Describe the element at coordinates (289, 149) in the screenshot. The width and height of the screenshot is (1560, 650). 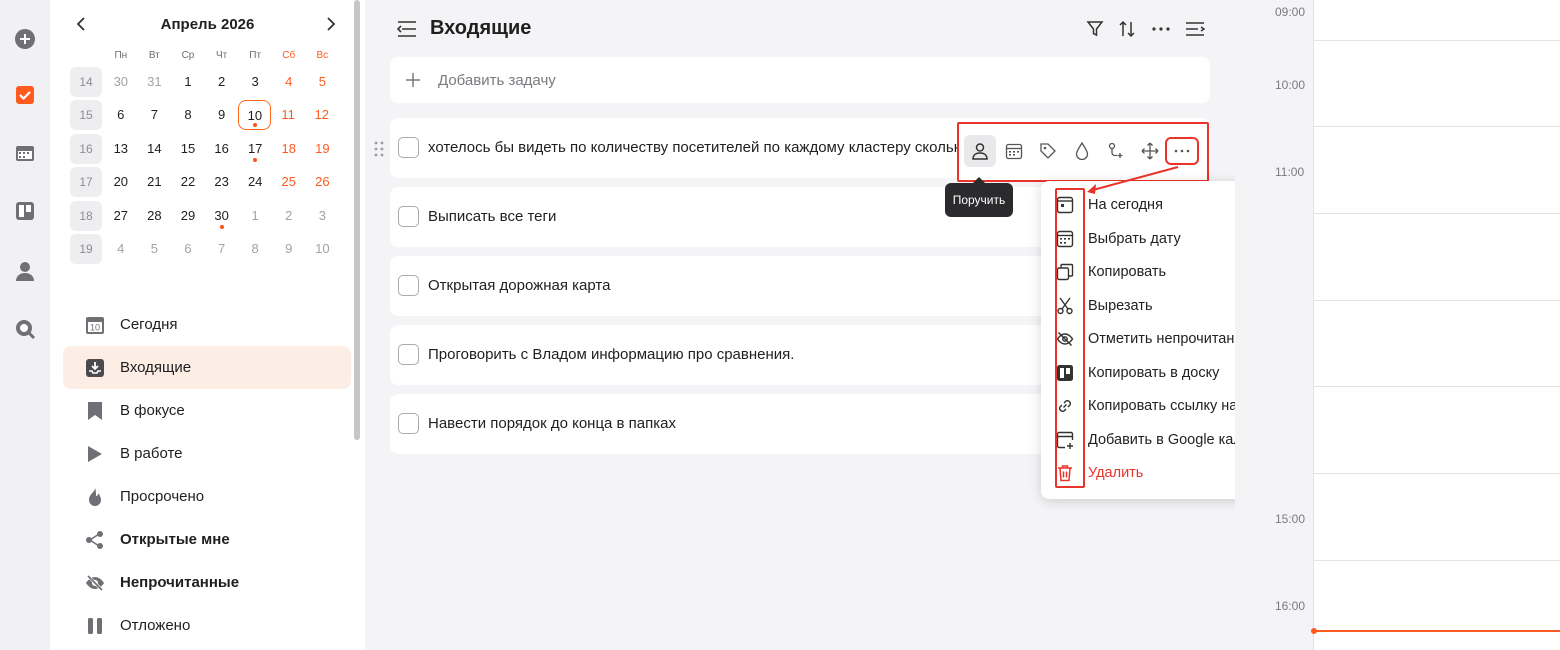
I see `calendar-day: 18` at that location.